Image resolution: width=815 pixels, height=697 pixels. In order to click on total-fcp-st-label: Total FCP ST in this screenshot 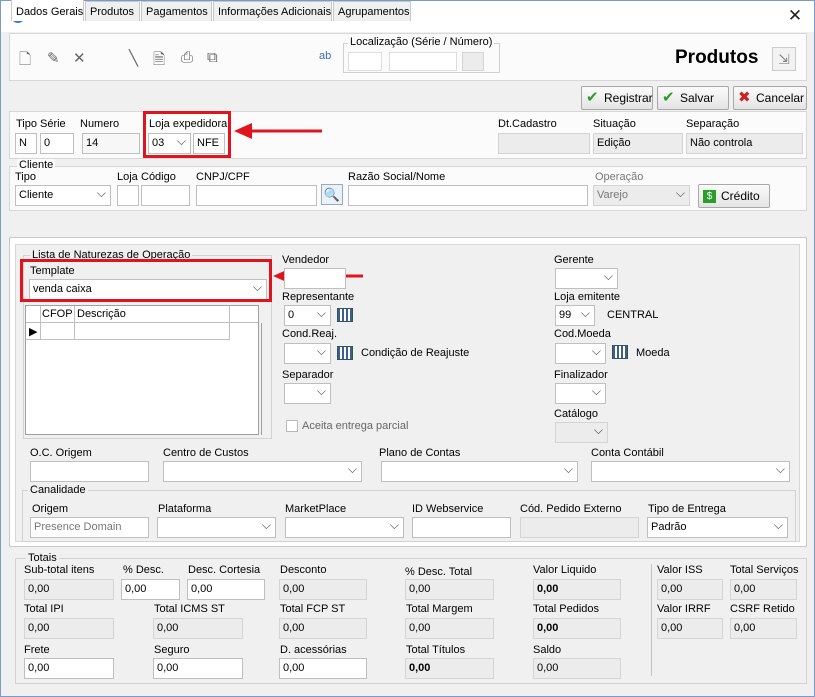, I will do `click(313, 609)`.